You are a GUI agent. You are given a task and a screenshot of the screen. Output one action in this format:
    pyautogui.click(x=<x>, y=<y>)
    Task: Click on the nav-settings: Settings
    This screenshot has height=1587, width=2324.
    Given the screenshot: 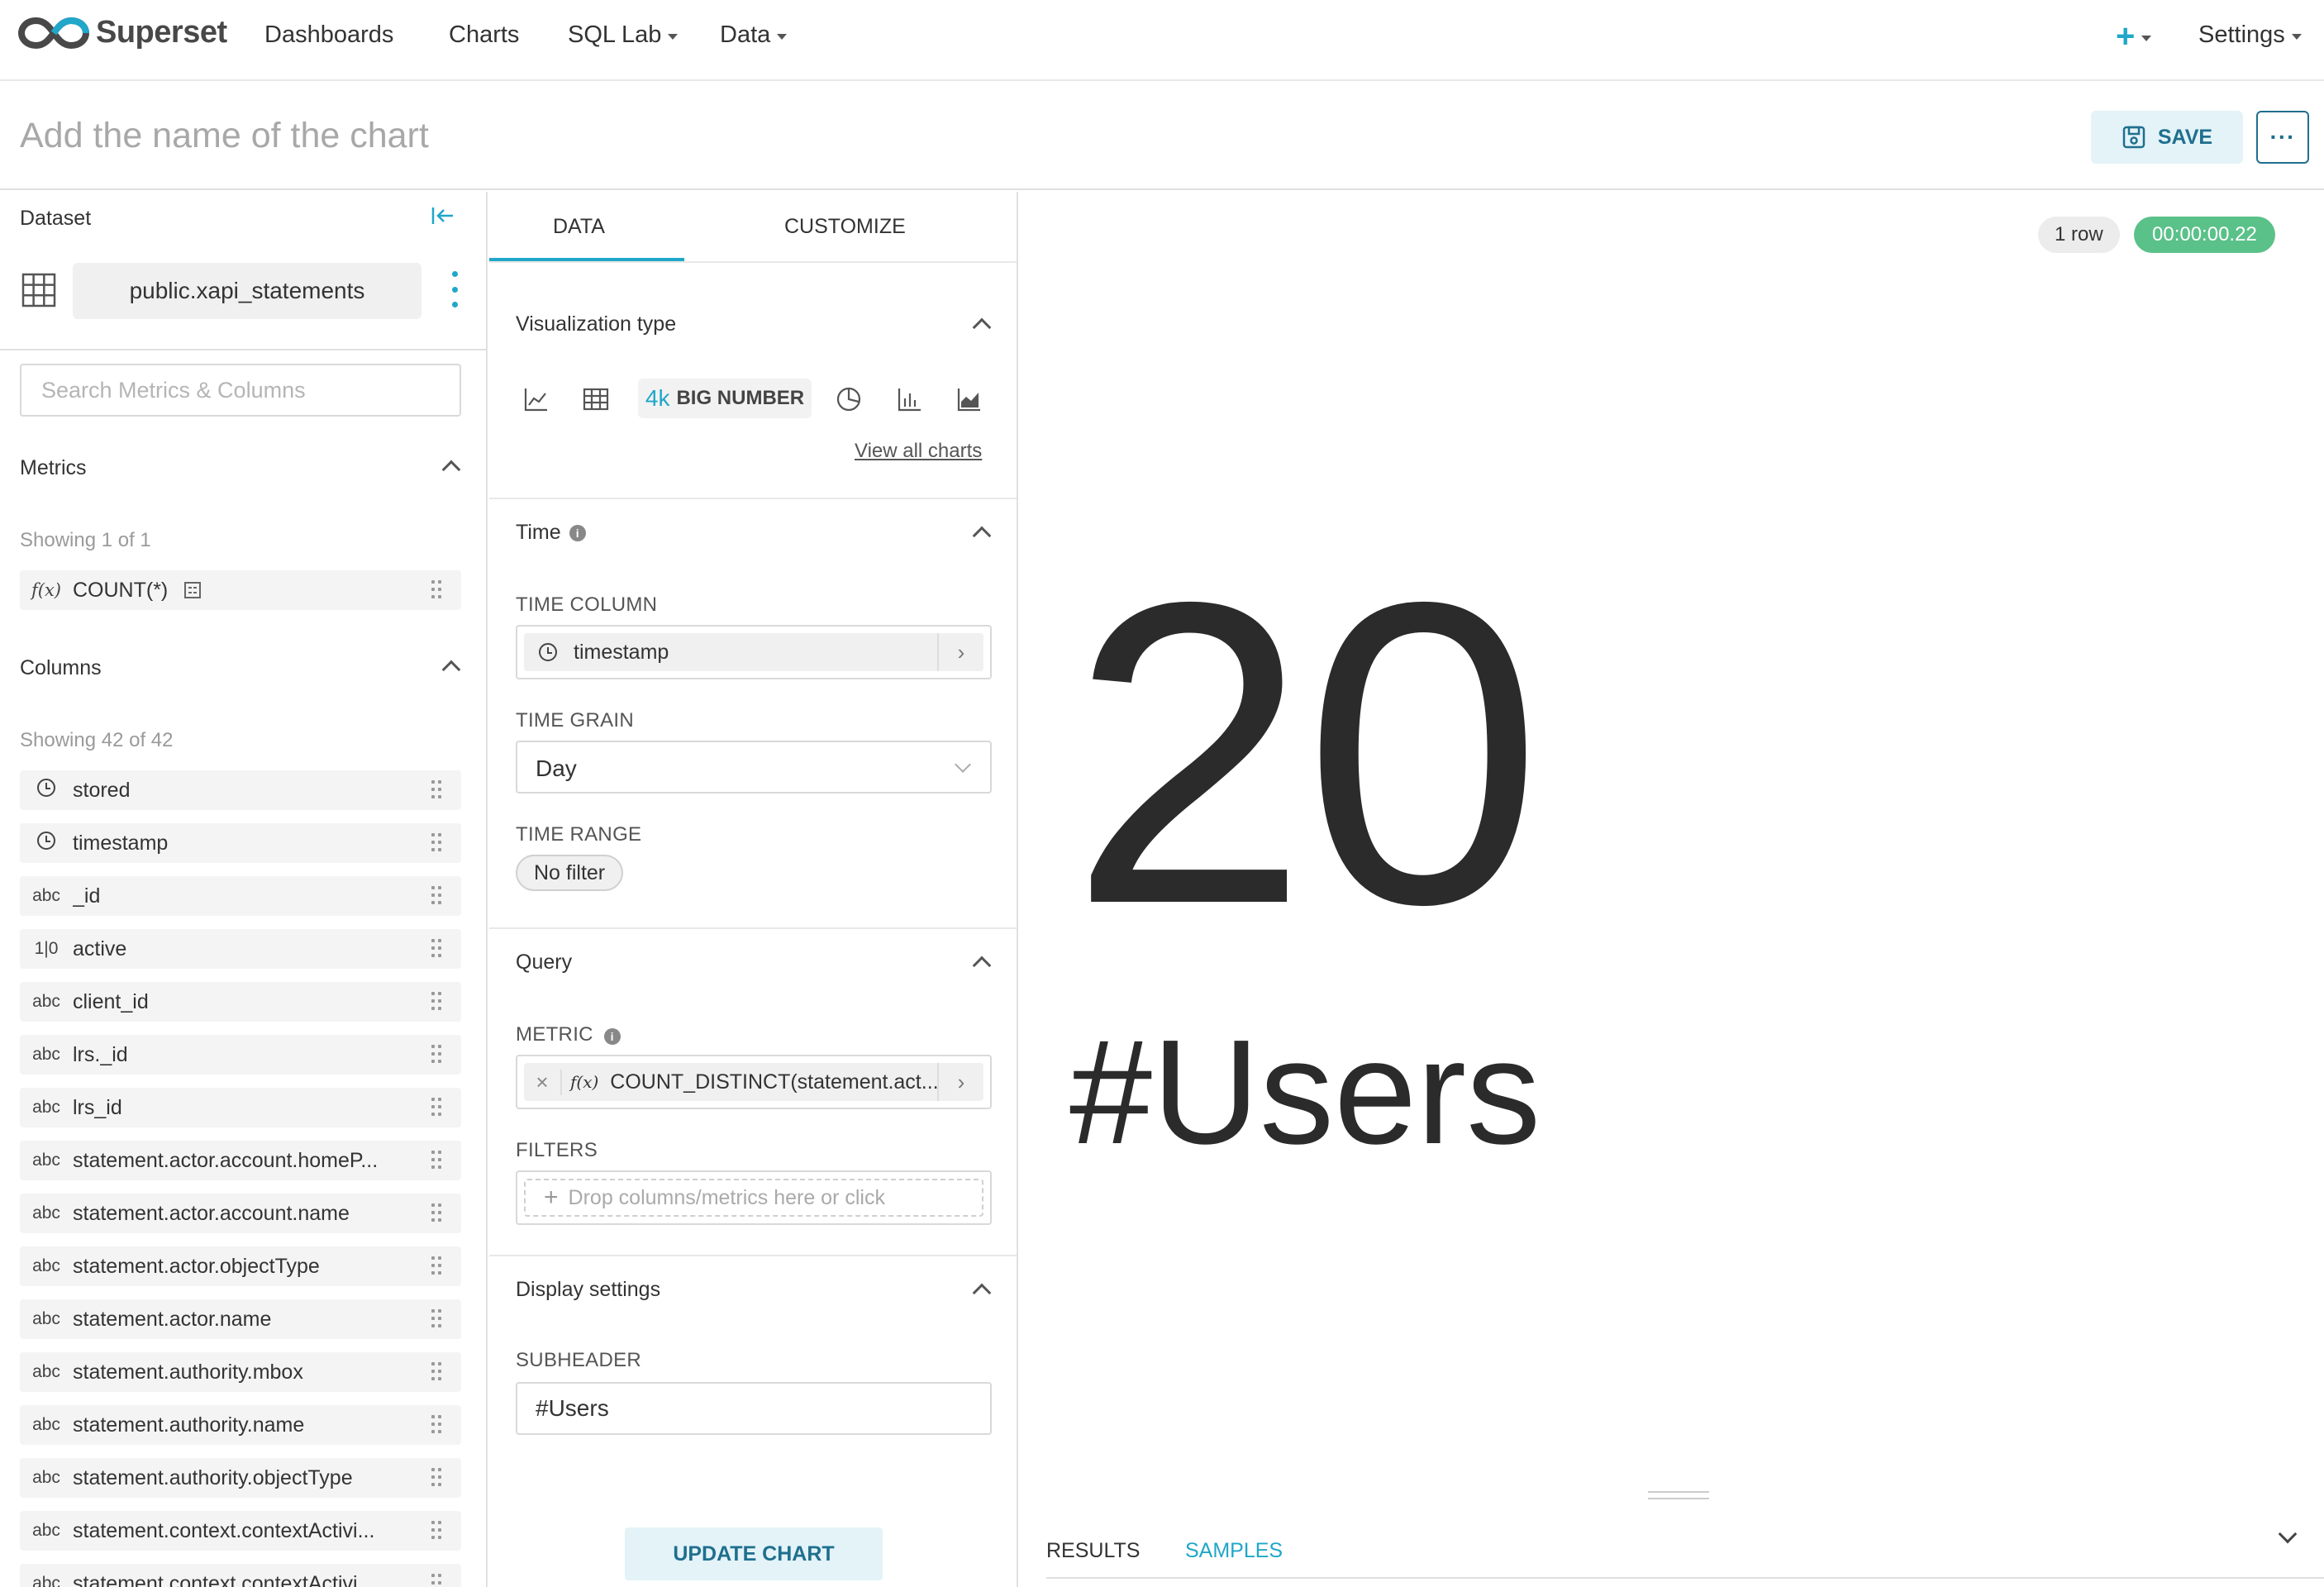 What is the action you would take?
    pyautogui.click(x=2250, y=35)
    